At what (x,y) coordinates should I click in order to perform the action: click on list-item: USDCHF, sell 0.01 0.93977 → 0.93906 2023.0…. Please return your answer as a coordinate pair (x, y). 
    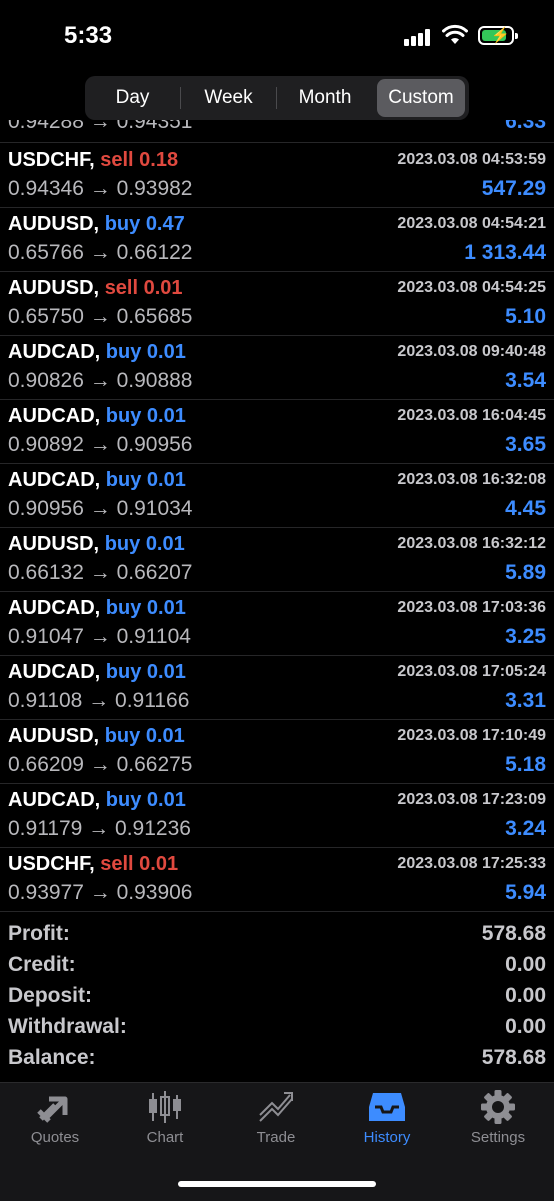
    Looking at the image, I should click on (277, 879).